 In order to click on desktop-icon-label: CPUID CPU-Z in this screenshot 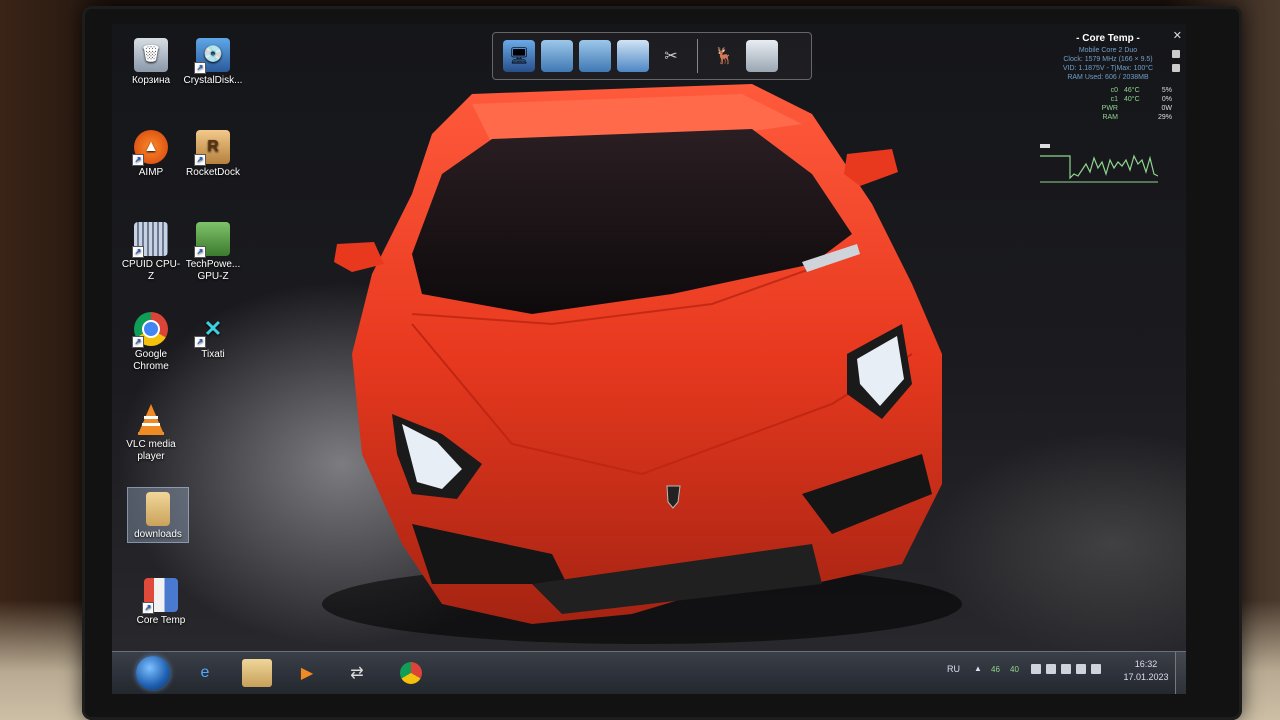, I will do `click(151, 270)`.